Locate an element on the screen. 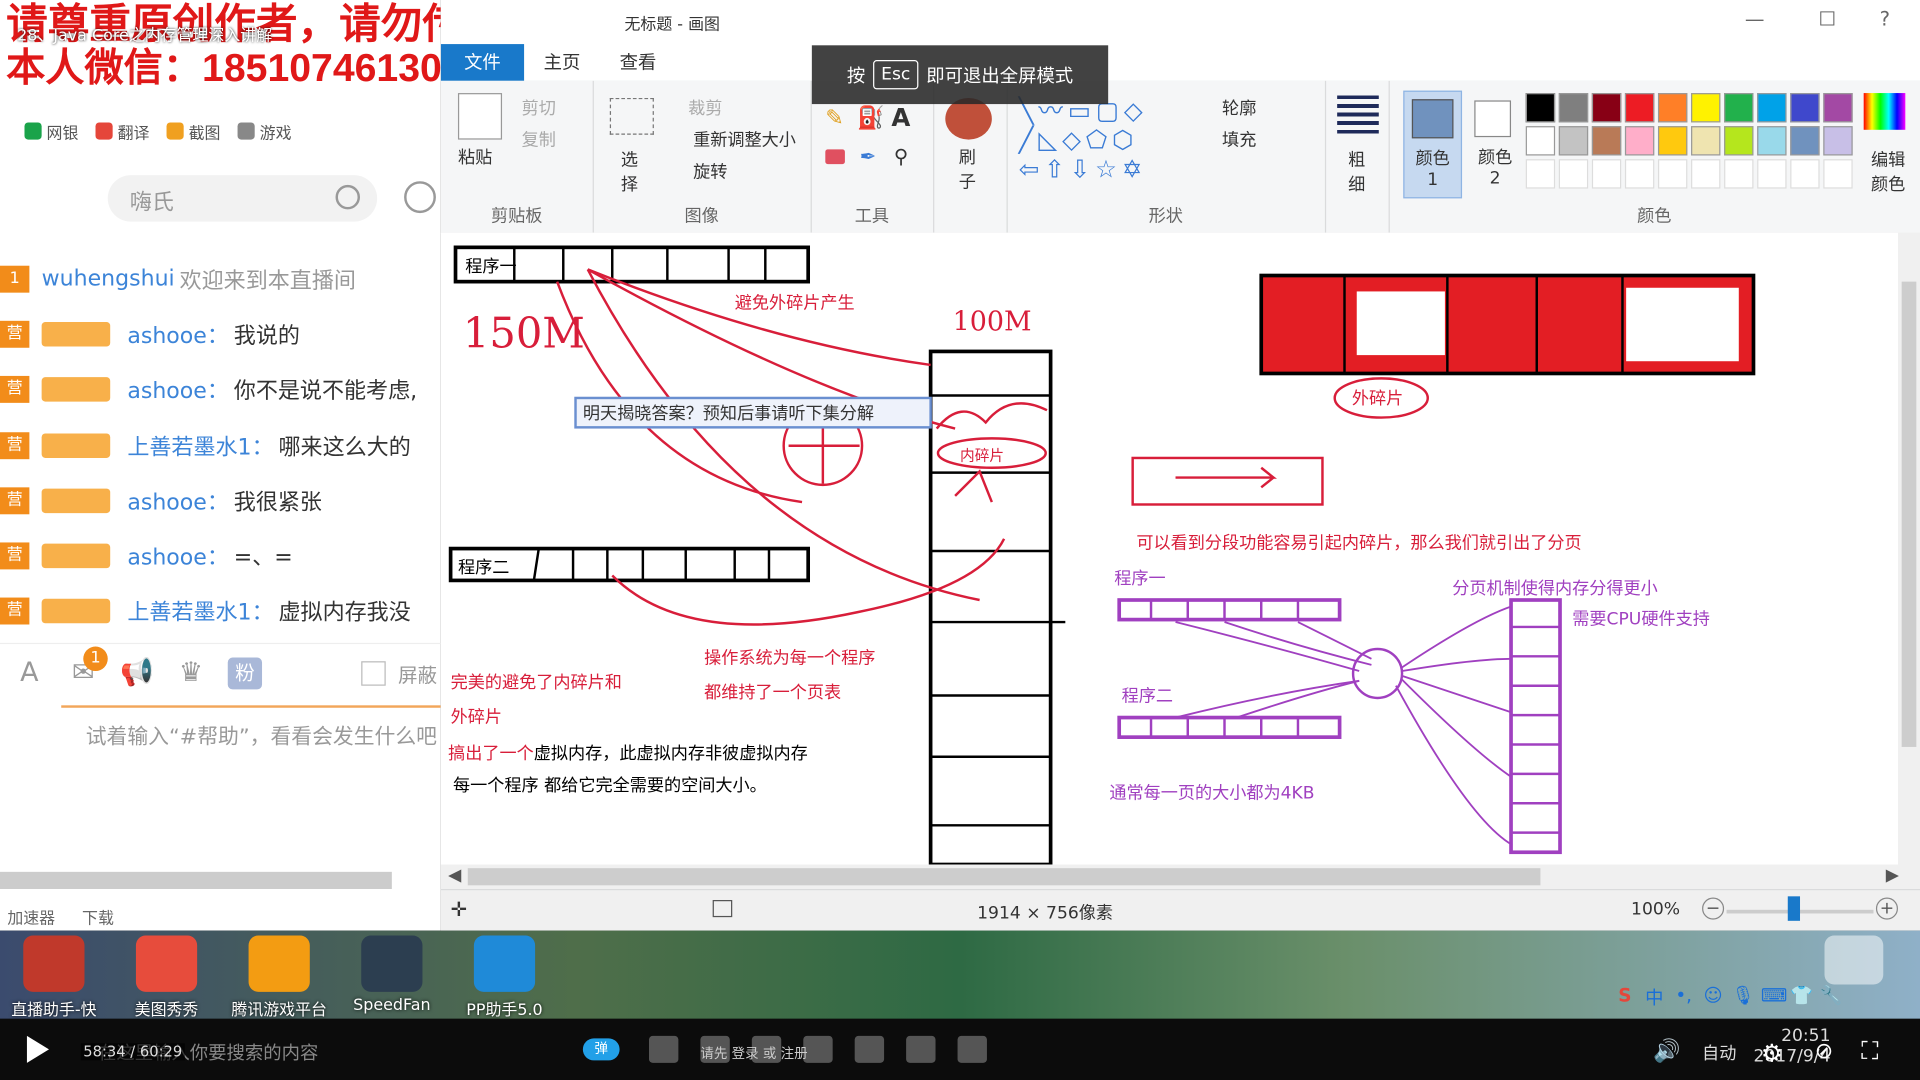  desktop-shortcut: 腾讯游戏平台 is located at coordinates (279, 977).